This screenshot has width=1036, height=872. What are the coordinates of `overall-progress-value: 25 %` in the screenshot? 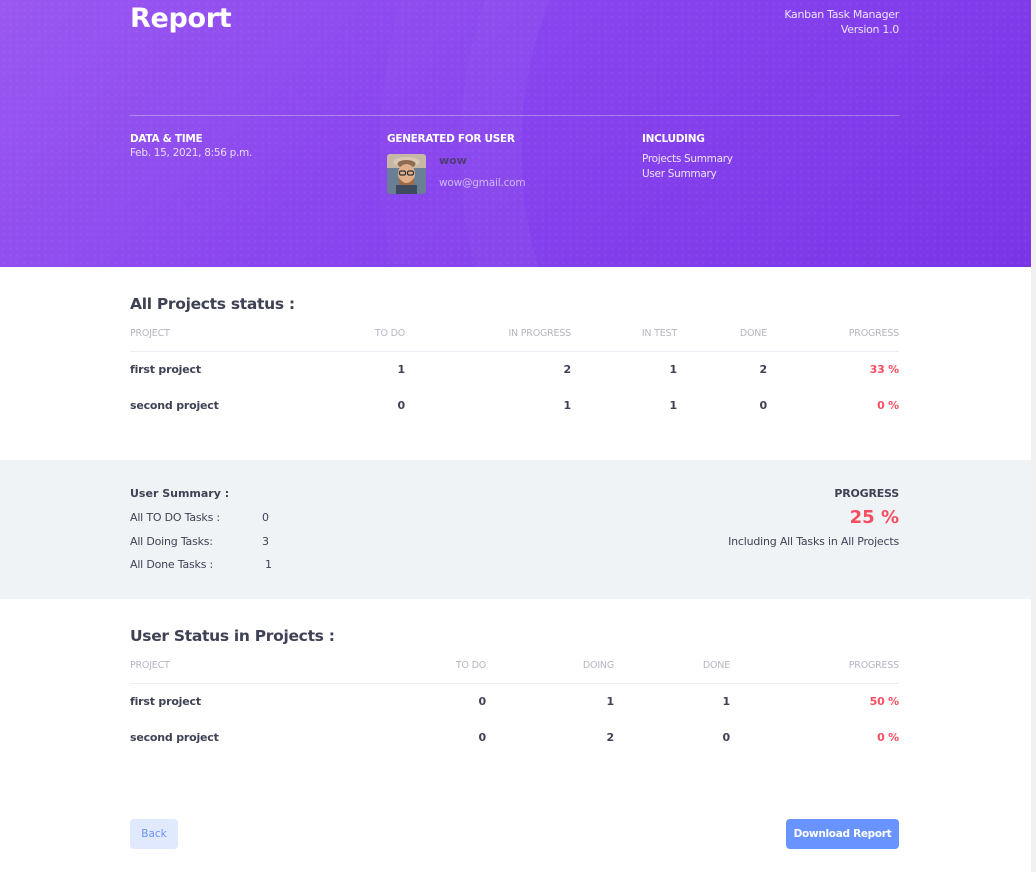 It's located at (874, 517).